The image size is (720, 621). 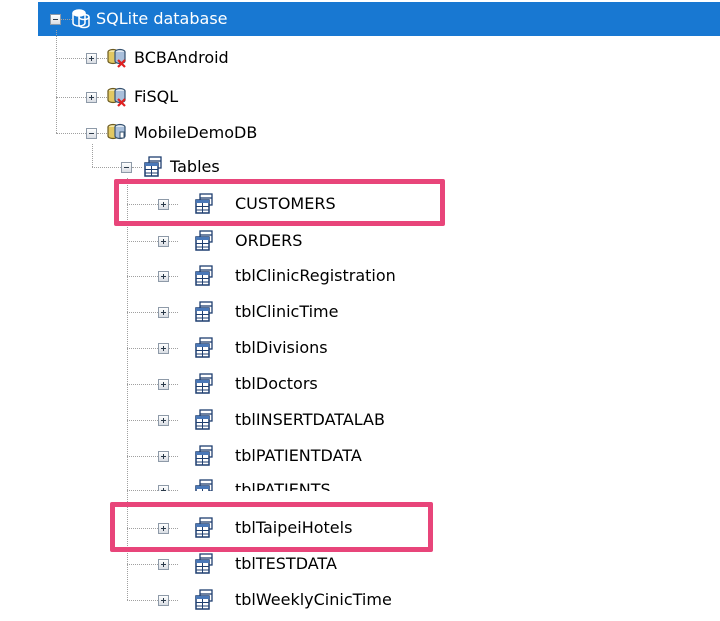 What do you see at coordinates (281, 348) in the screenshot?
I see `table-item-label: tblDivisions` at bounding box center [281, 348].